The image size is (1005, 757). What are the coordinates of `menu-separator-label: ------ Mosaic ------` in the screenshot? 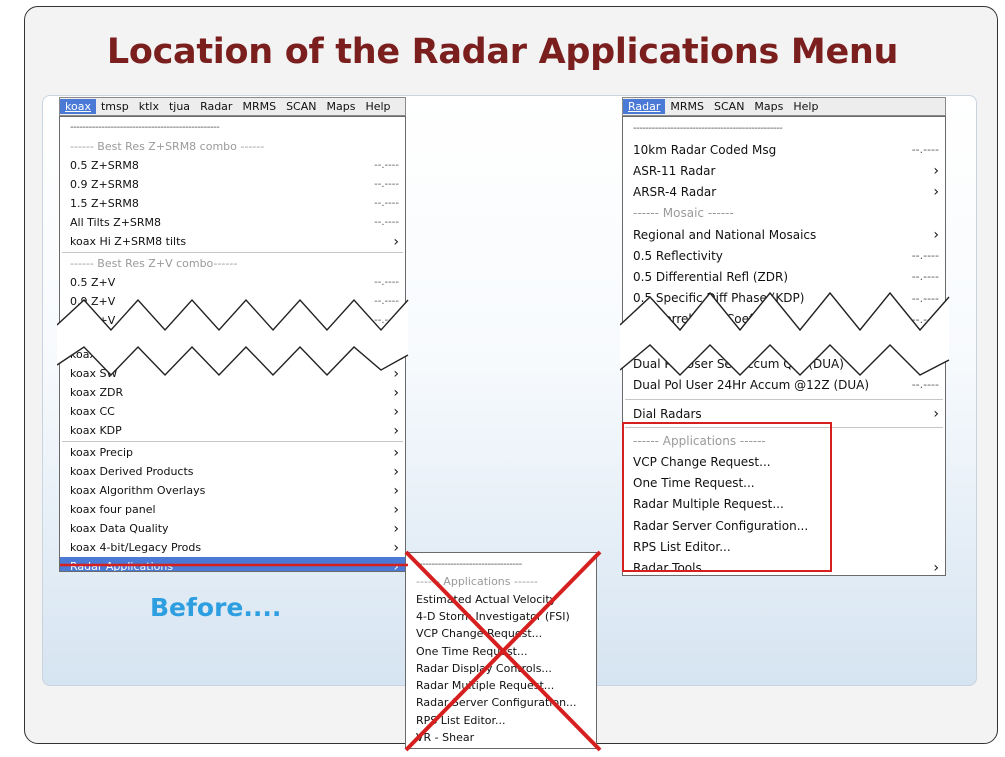 It's located at (784, 213).